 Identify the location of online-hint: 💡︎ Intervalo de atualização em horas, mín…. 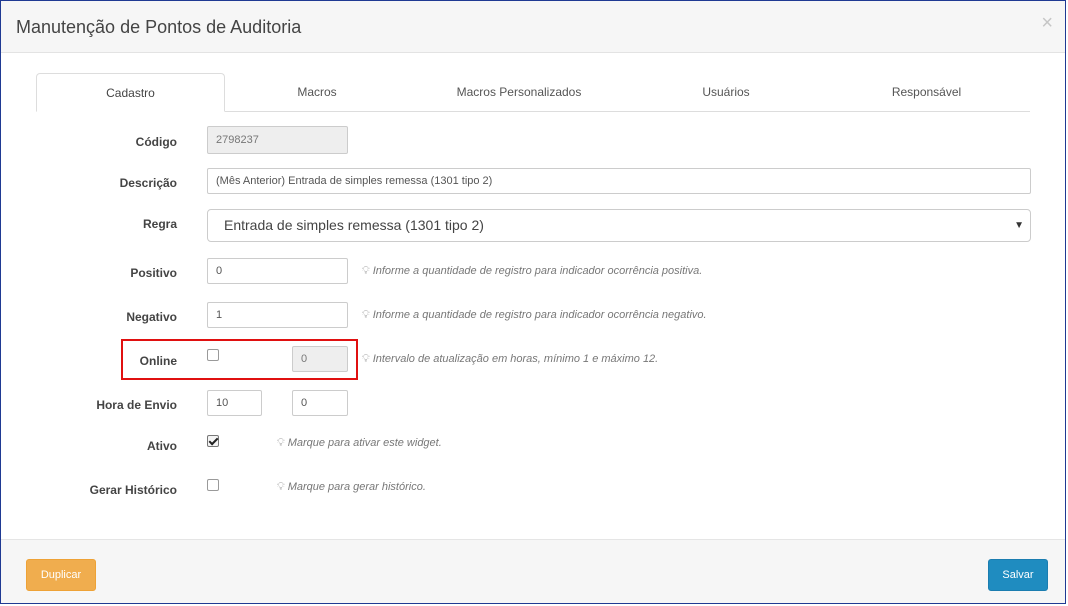
(510, 359).